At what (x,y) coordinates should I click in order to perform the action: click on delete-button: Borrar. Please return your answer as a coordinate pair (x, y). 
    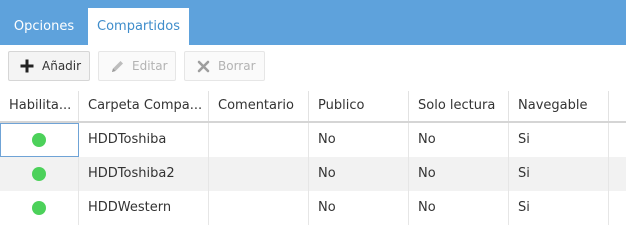
    Looking at the image, I should click on (224, 66).